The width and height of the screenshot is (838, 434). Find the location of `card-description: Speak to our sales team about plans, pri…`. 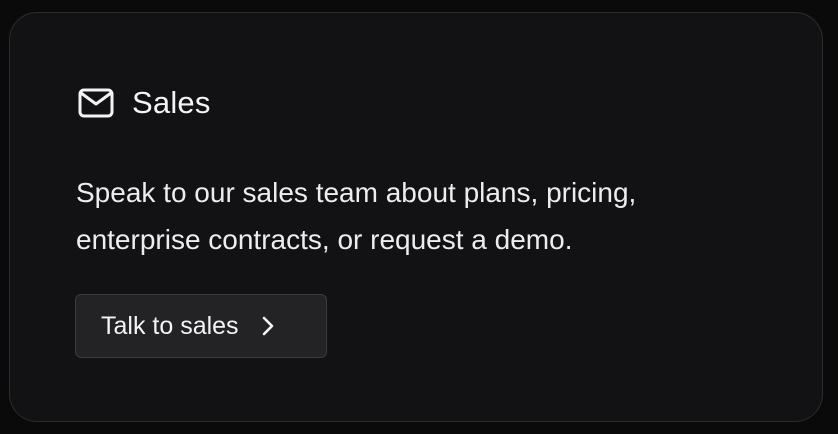

card-description: Speak to our sales team about plans, pri… is located at coordinates (356, 216).